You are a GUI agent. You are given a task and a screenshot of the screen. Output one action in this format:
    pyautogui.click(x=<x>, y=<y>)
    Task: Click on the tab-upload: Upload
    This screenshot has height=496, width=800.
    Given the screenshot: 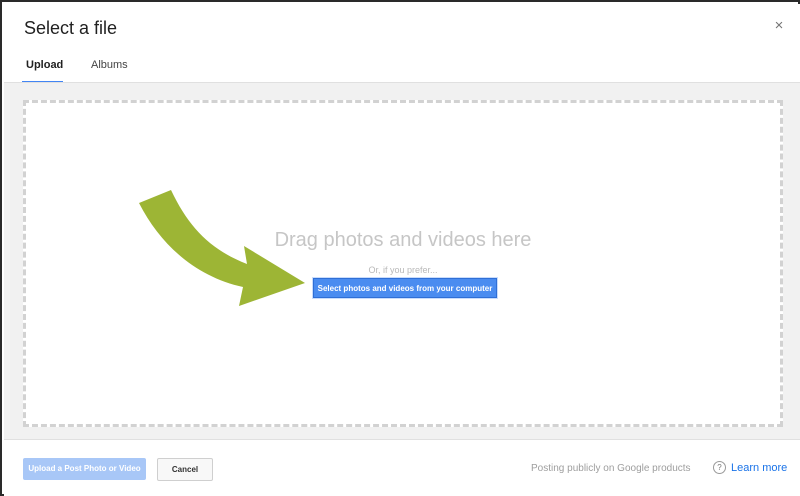 What is the action you would take?
    pyautogui.click(x=44, y=65)
    